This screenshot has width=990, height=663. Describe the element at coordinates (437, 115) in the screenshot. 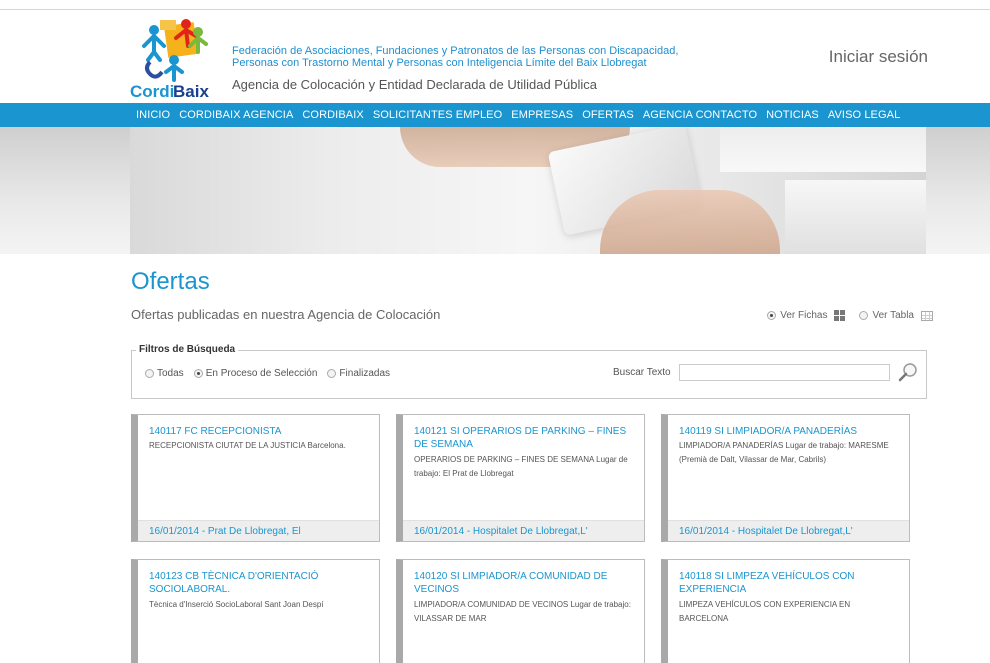

I see `nav-solicitantes-empleo: SOLICITANTES EMPLEO` at that location.